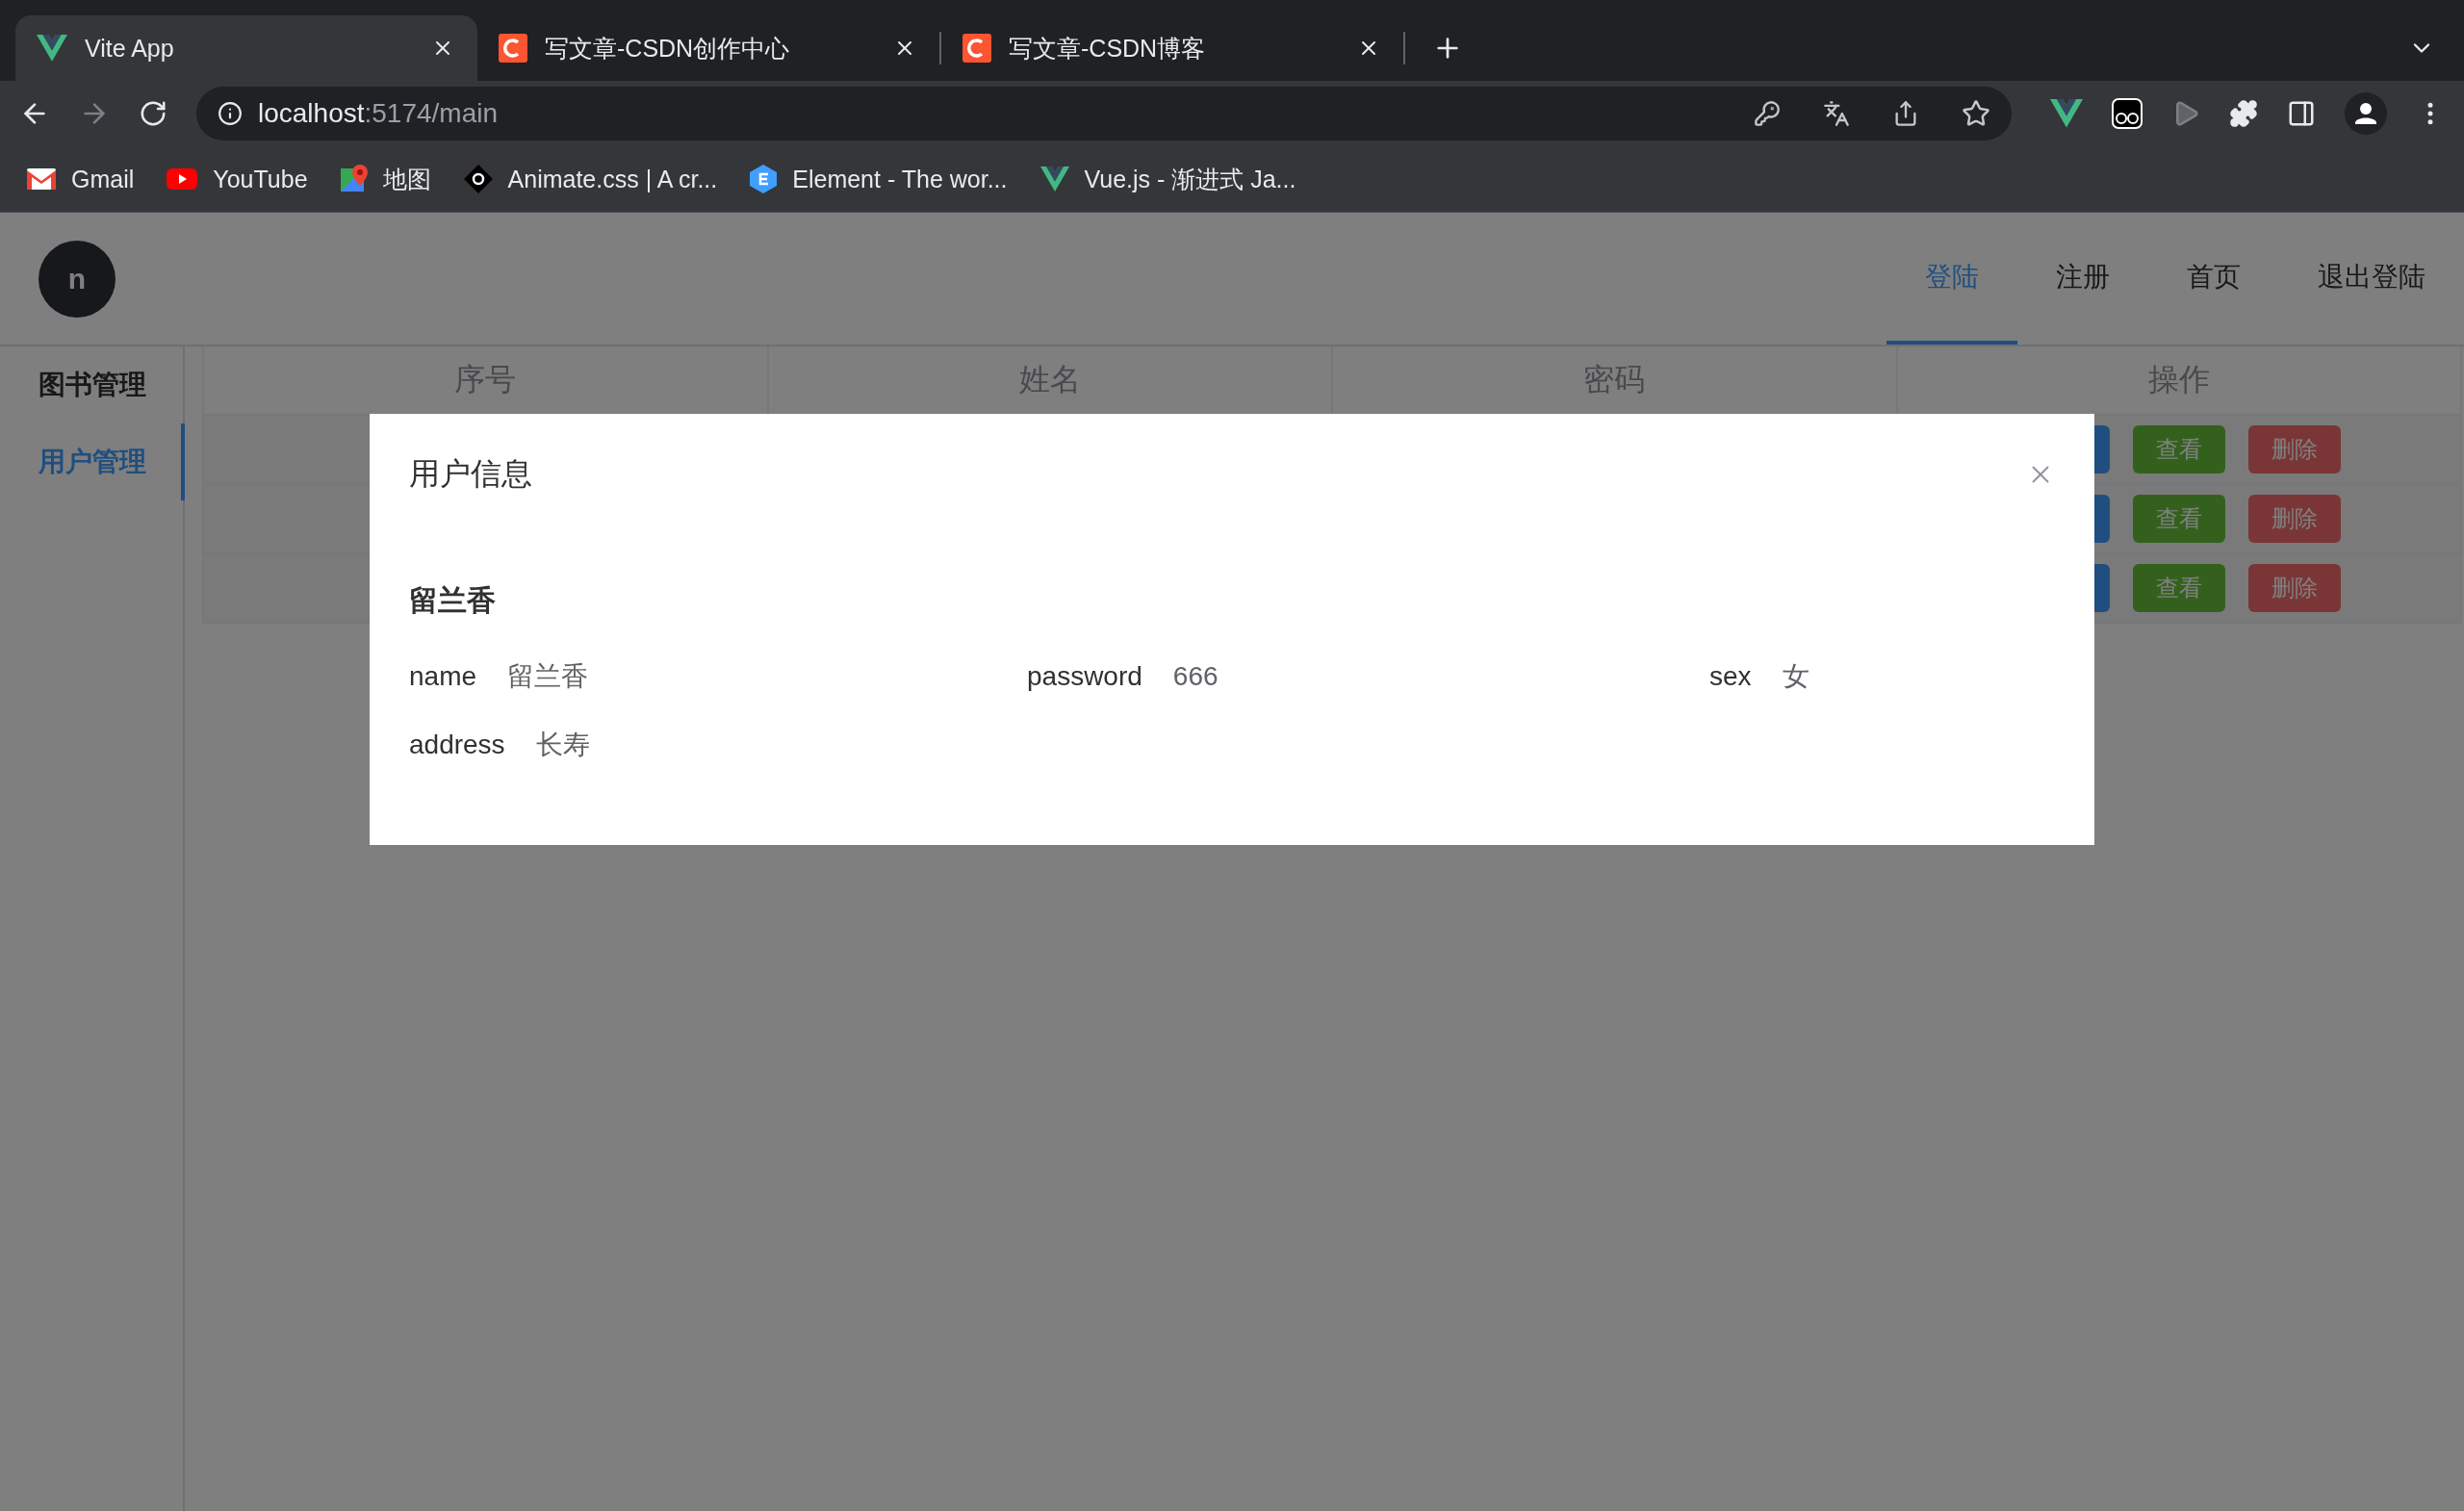 This screenshot has height=1511, width=2464. Describe the element at coordinates (1836, 113) in the screenshot. I see `translate-icon` at that location.